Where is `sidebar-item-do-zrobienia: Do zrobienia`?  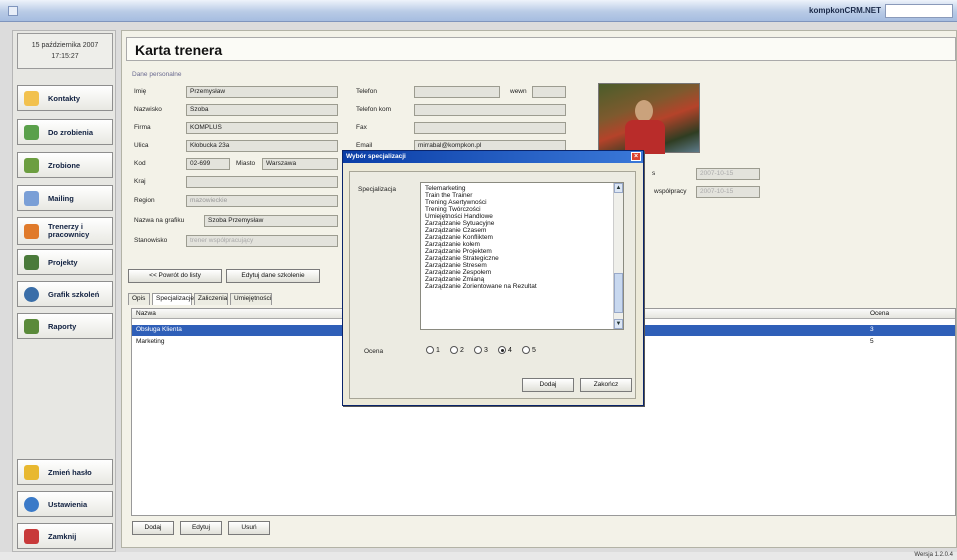 sidebar-item-do-zrobienia: Do zrobienia is located at coordinates (65, 132).